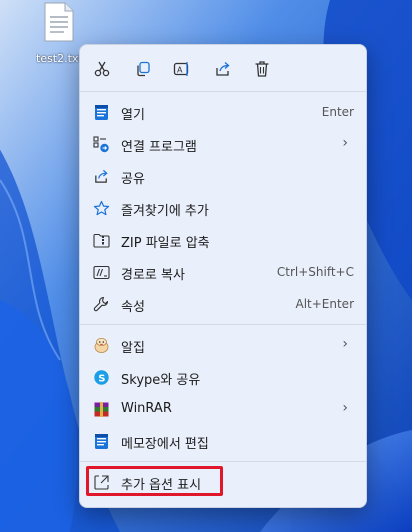 The image size is (412, 532). What do you see at coordinates (153, 275) in the screenshot?
I see `menu-item-label: 경로로 복사` at bounding box center [153, 275].